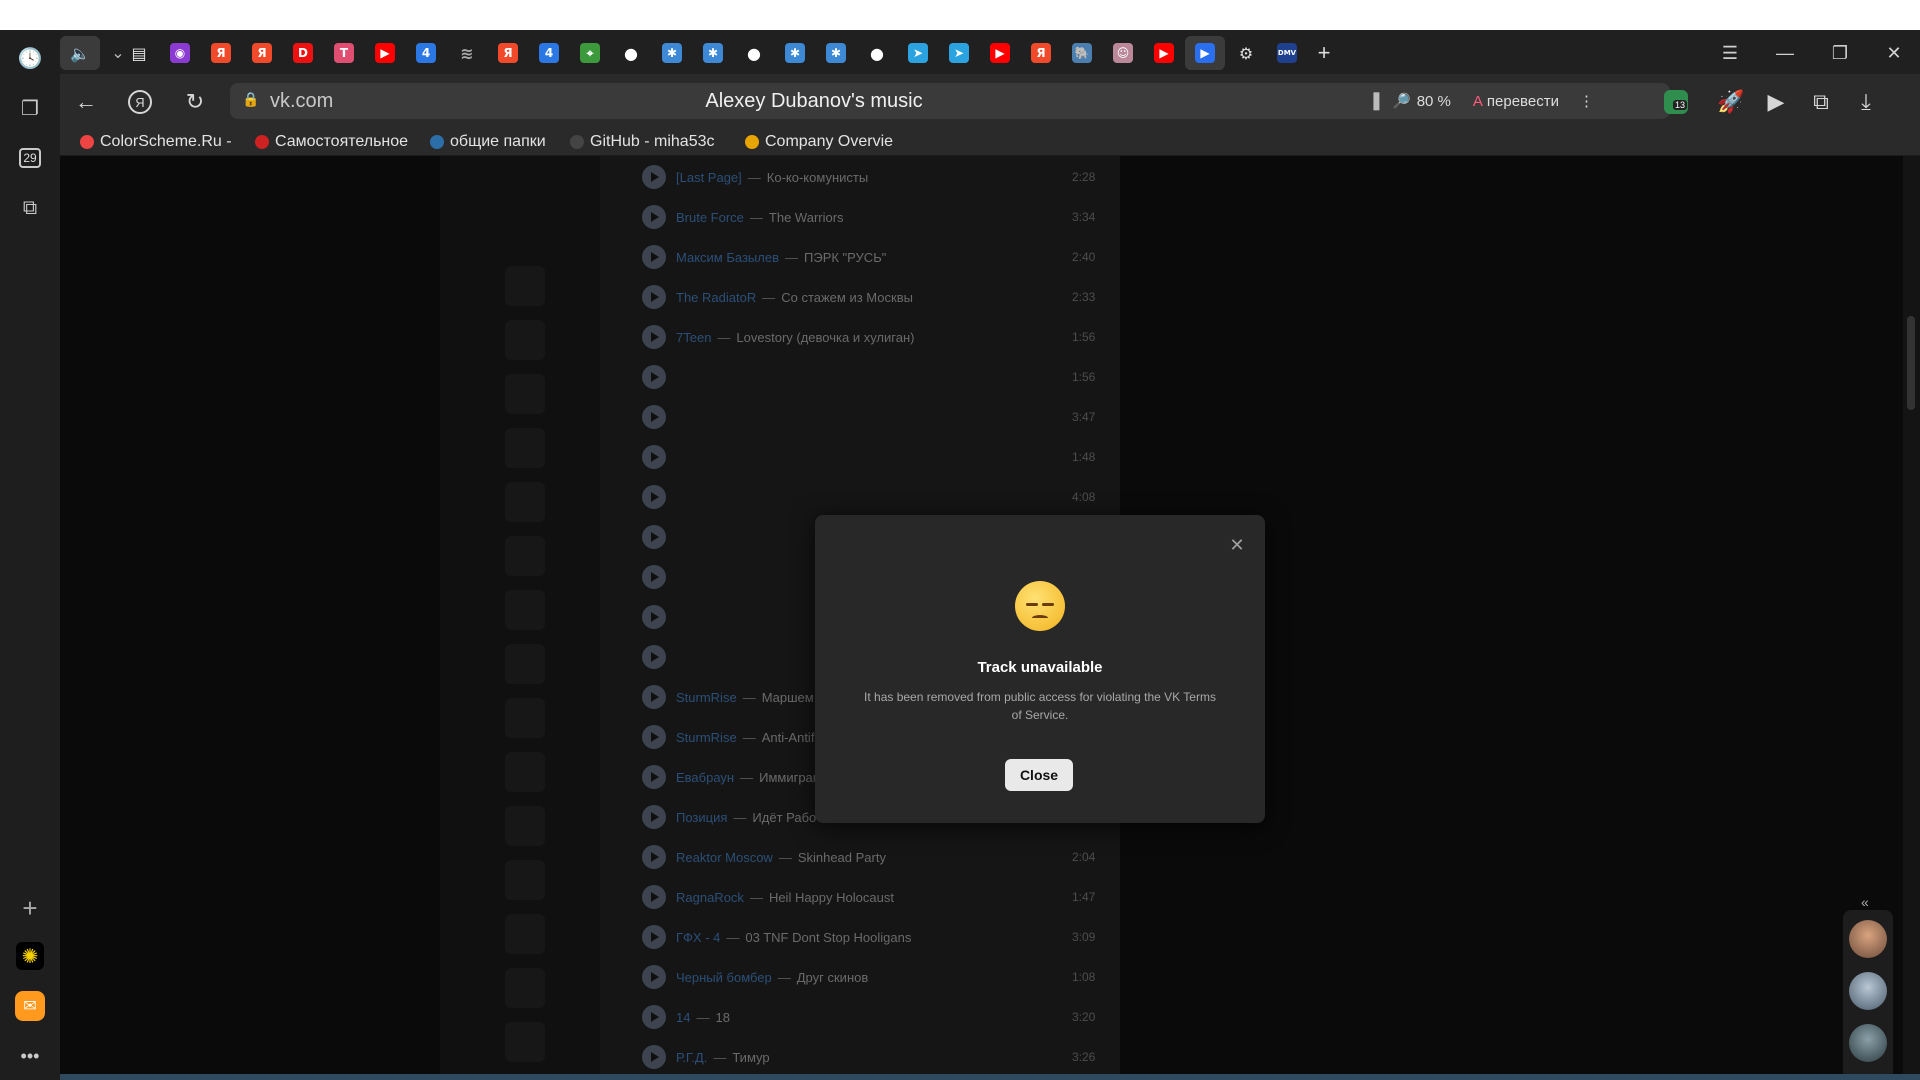 The width and height of the screenshot is (1920, 1080). What do you see at coordinates (30, 908) in the screenshot?
I see `add-panel-icon: +` at bounding box center [30, 908].